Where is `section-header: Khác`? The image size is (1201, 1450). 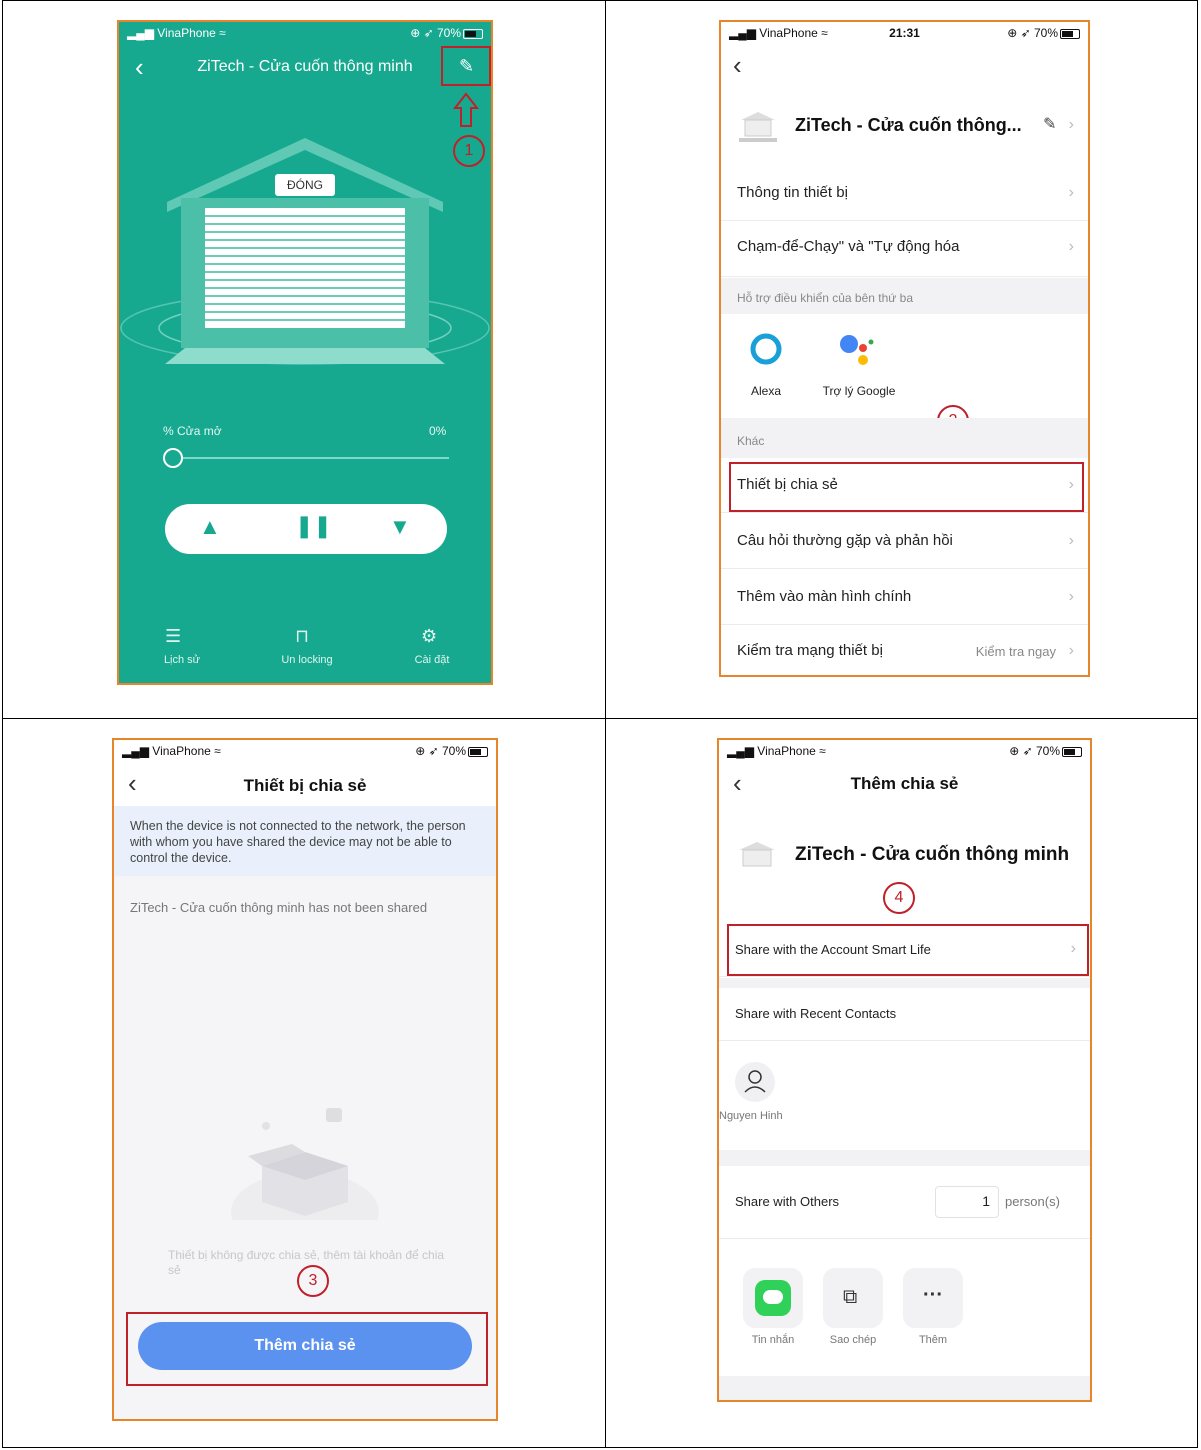 section-header: Khác is located at coordinates (751, 441).